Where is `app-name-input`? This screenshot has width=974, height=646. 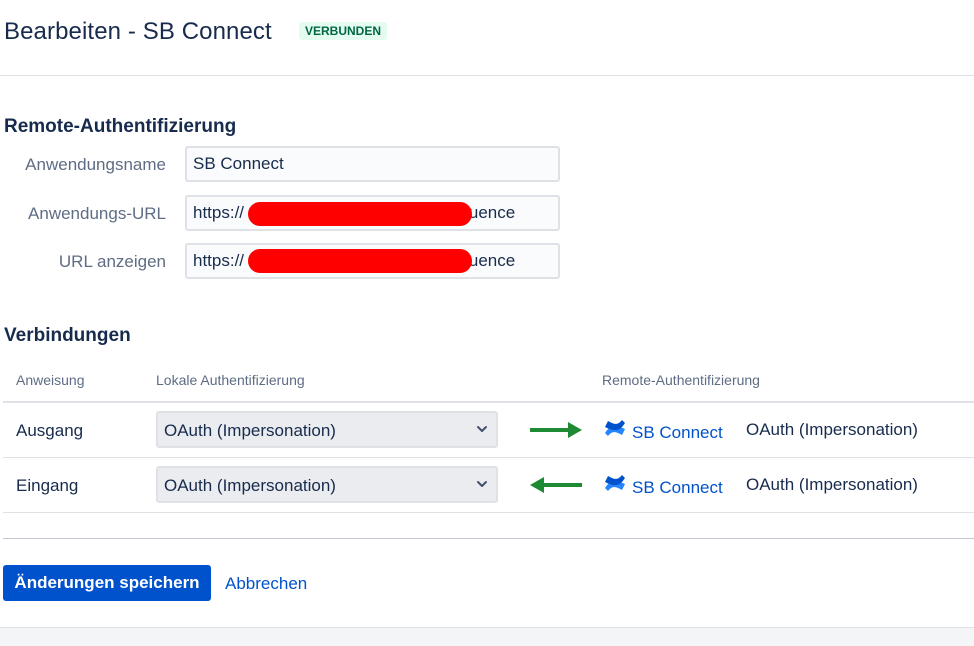 app-name-input is located at coordinates (372, 164).